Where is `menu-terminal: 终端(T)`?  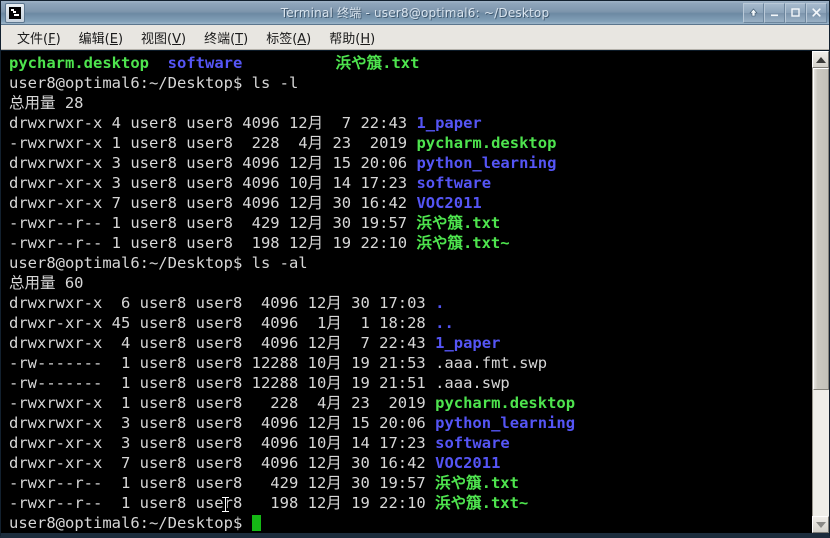 menu-terminal: 终端(T) is located at coordinates (226, 37).